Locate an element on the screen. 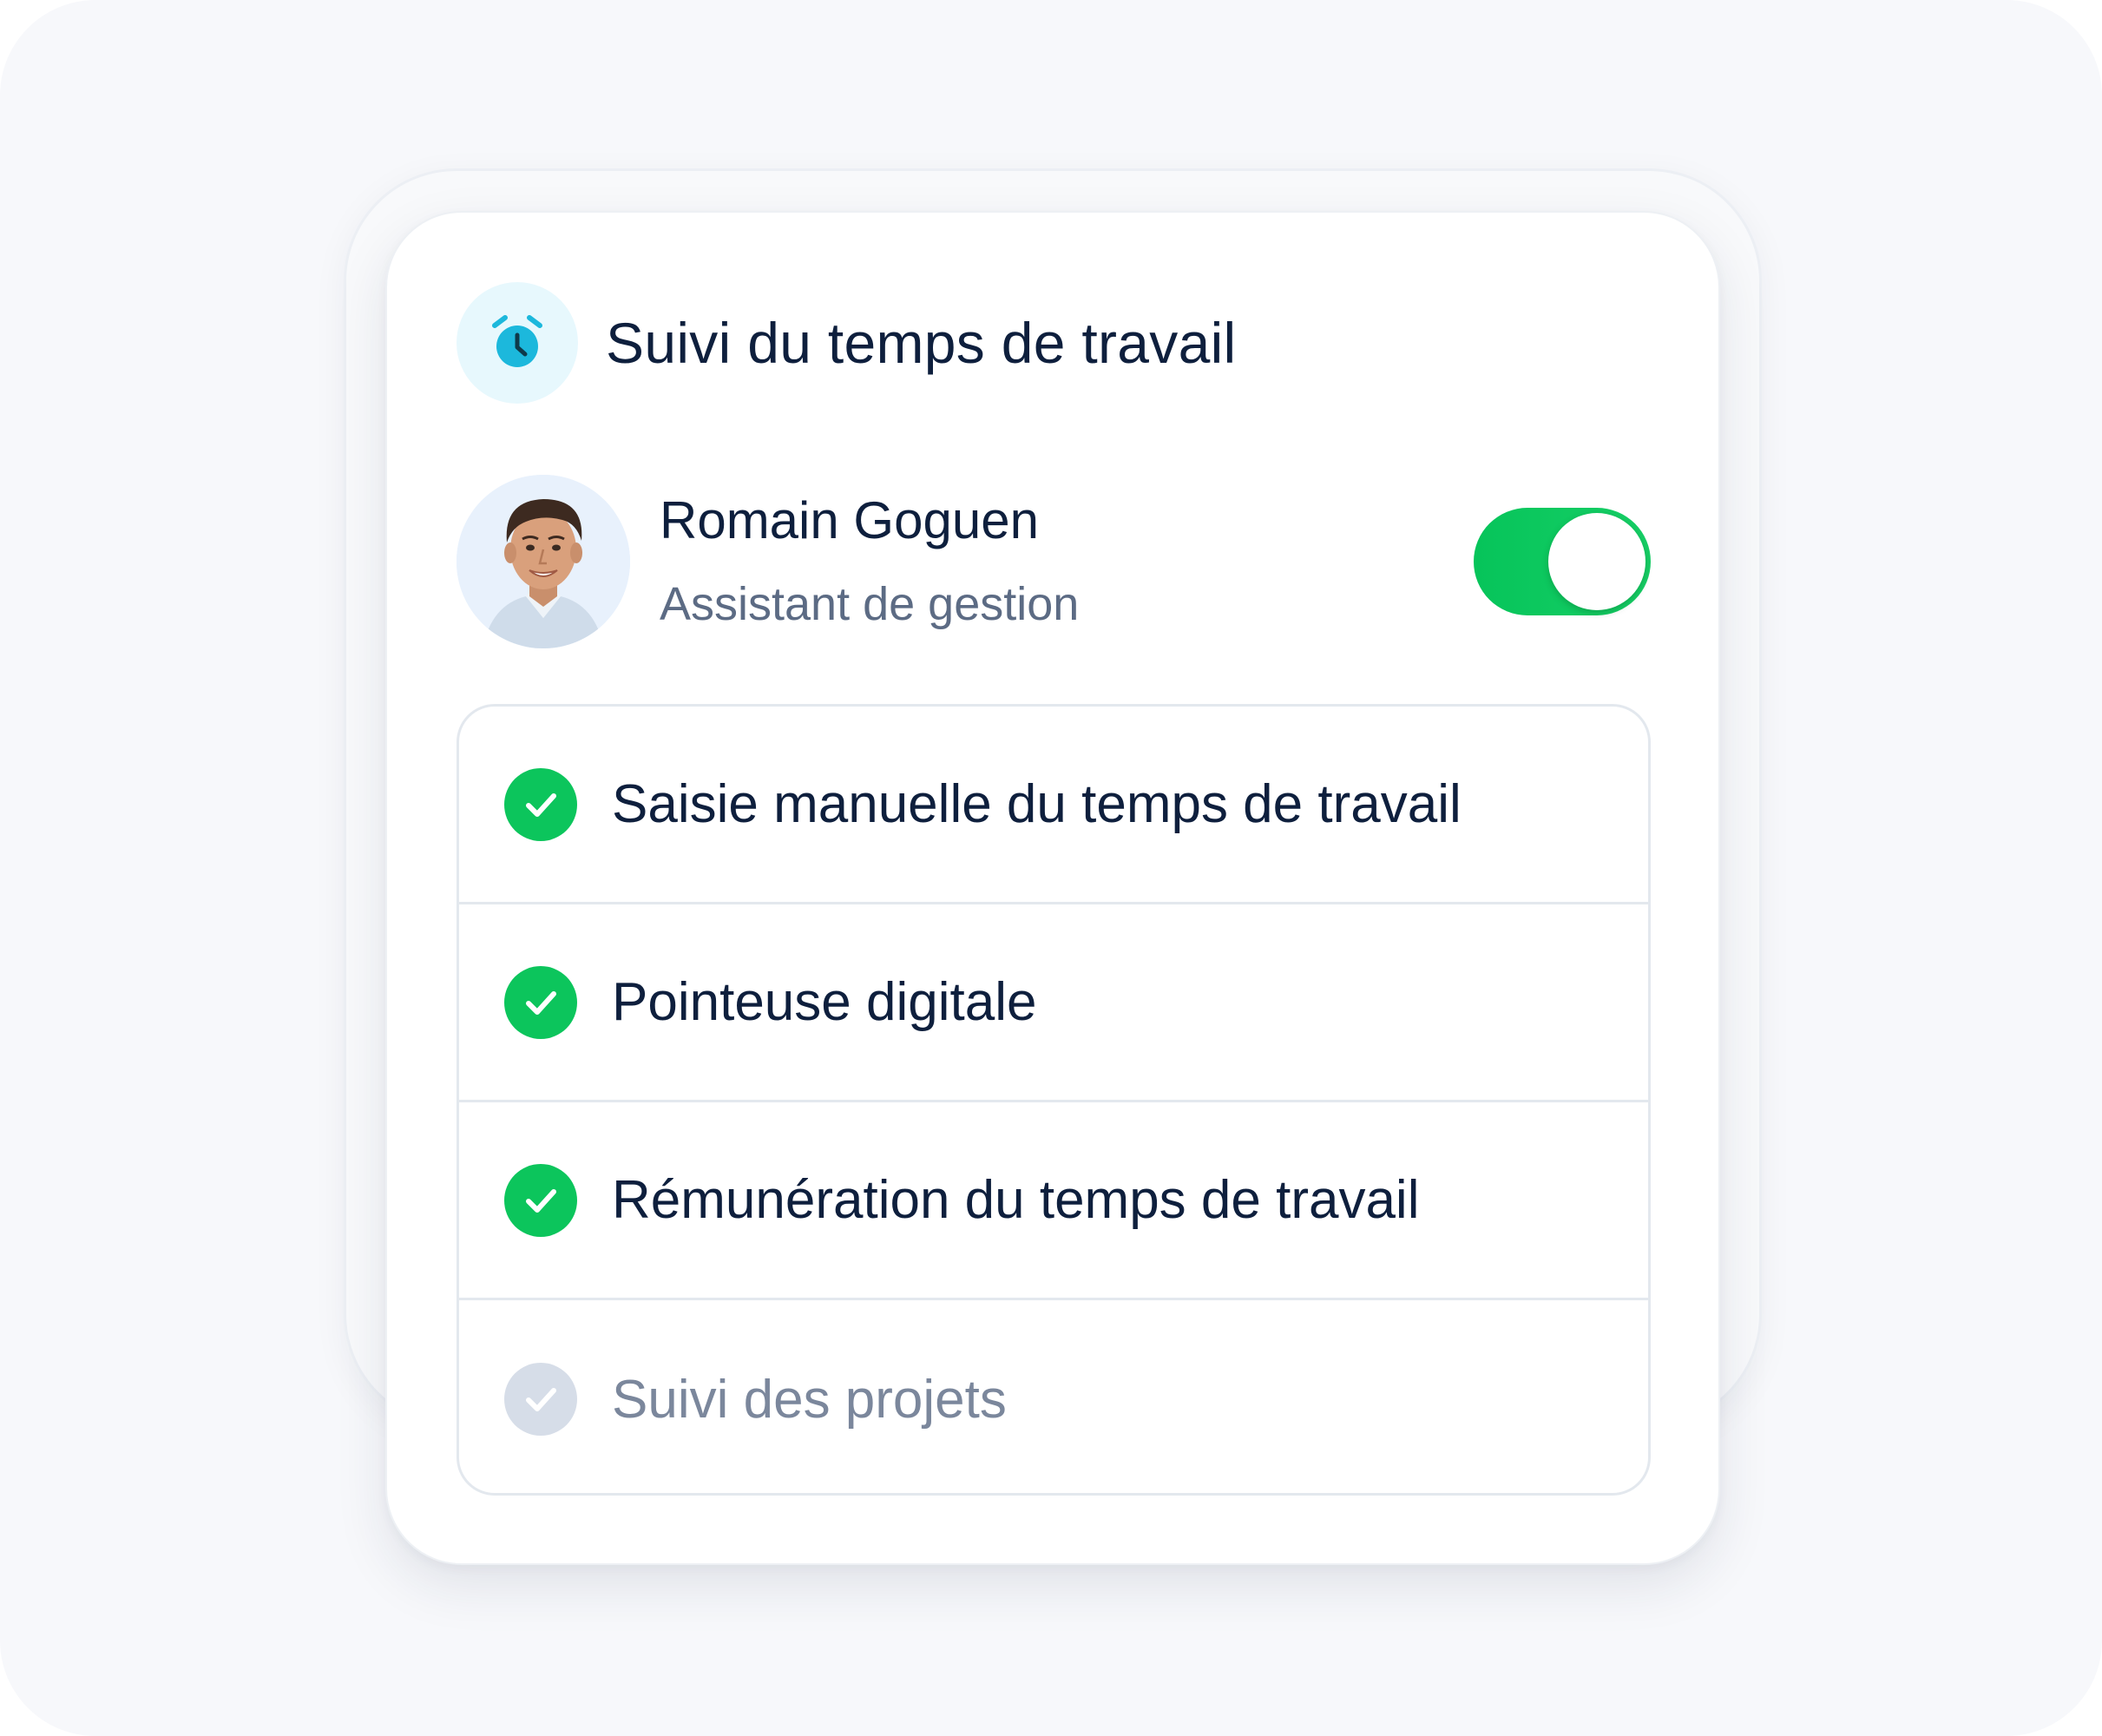 The image size is (2102, 1736). toggle-knob is located at coordinates (1596, 561).